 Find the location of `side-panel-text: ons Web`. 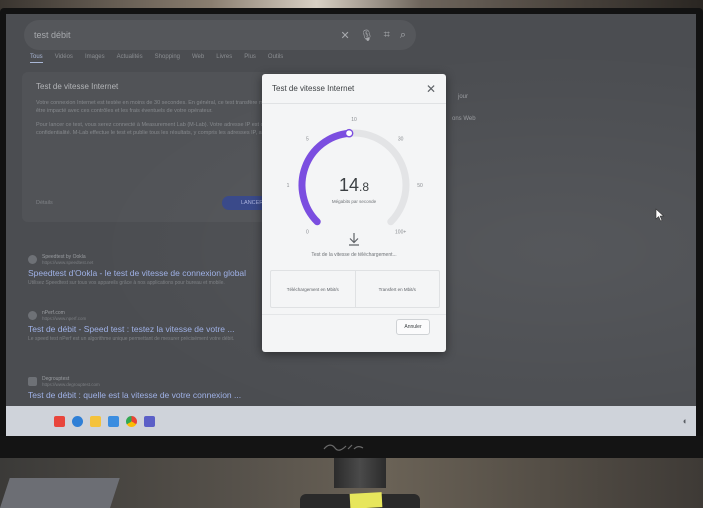

side-panel-text: ons Web is located at coordinates (464, 119).